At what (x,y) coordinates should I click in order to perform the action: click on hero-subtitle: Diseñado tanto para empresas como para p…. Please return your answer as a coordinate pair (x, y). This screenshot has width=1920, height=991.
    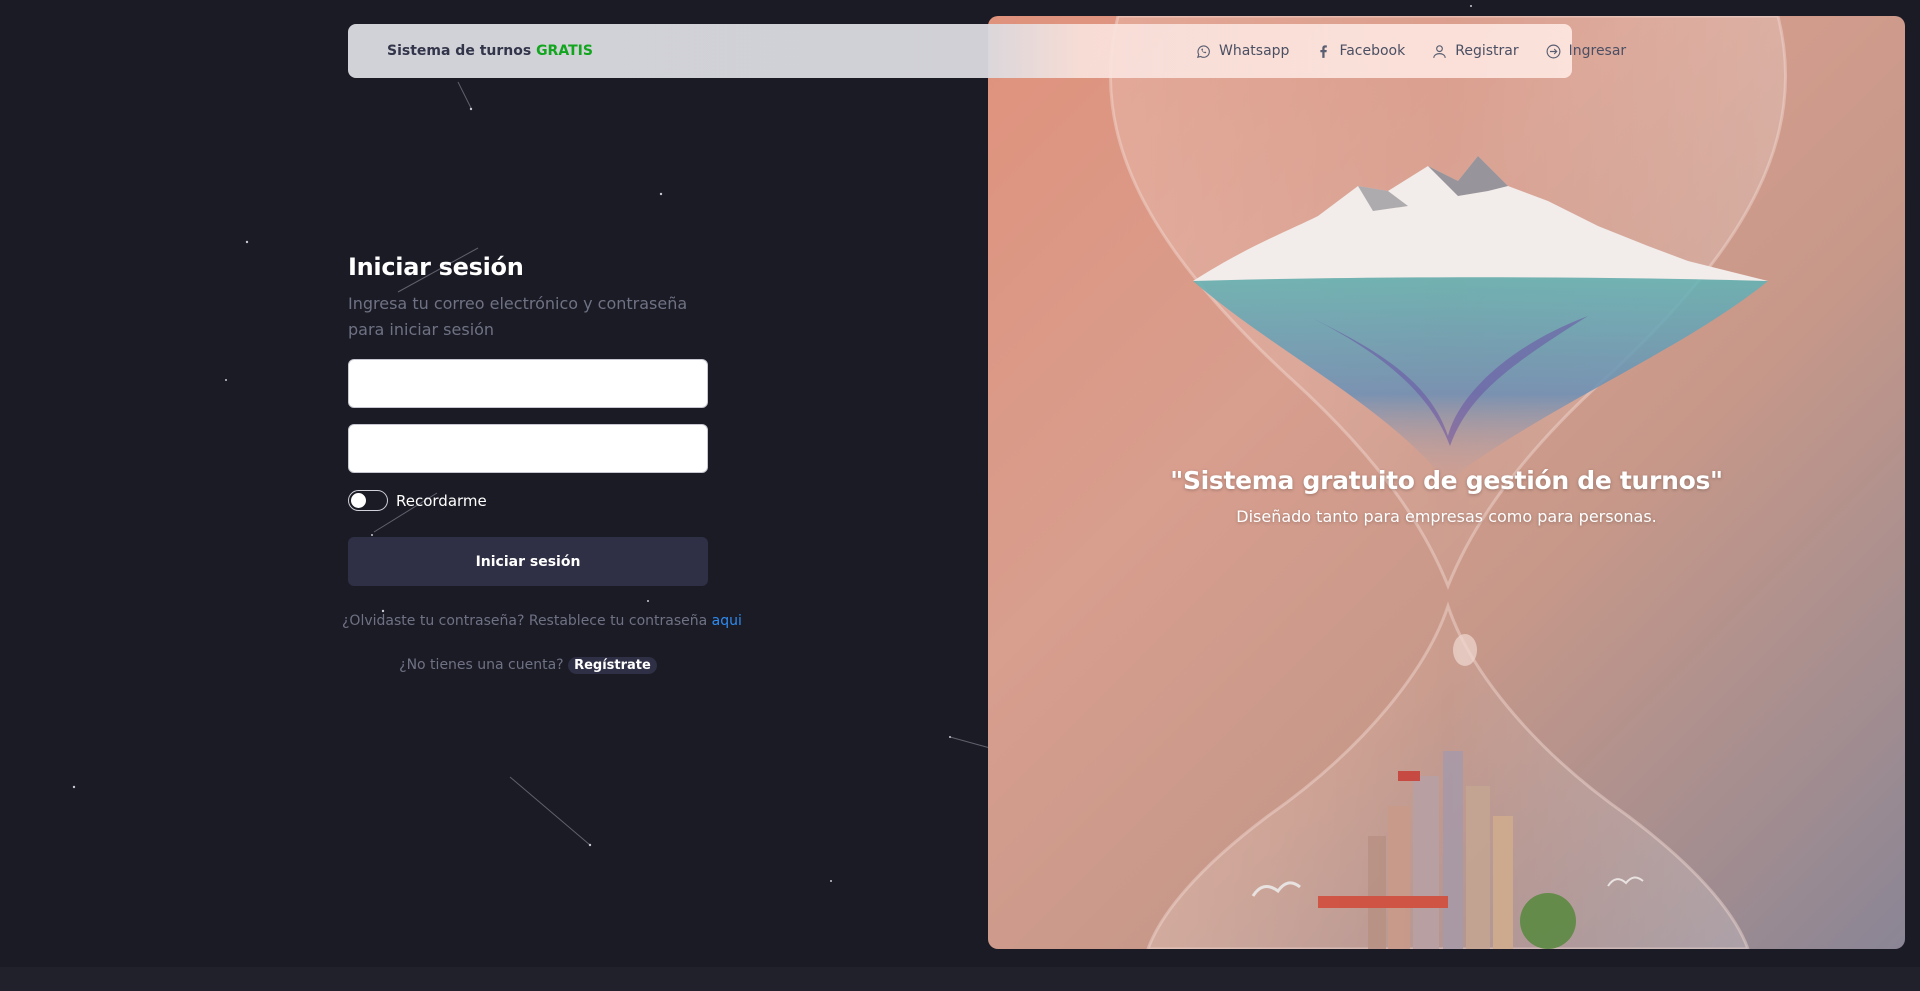
    Looking at the image, I should click on (1446, 516).